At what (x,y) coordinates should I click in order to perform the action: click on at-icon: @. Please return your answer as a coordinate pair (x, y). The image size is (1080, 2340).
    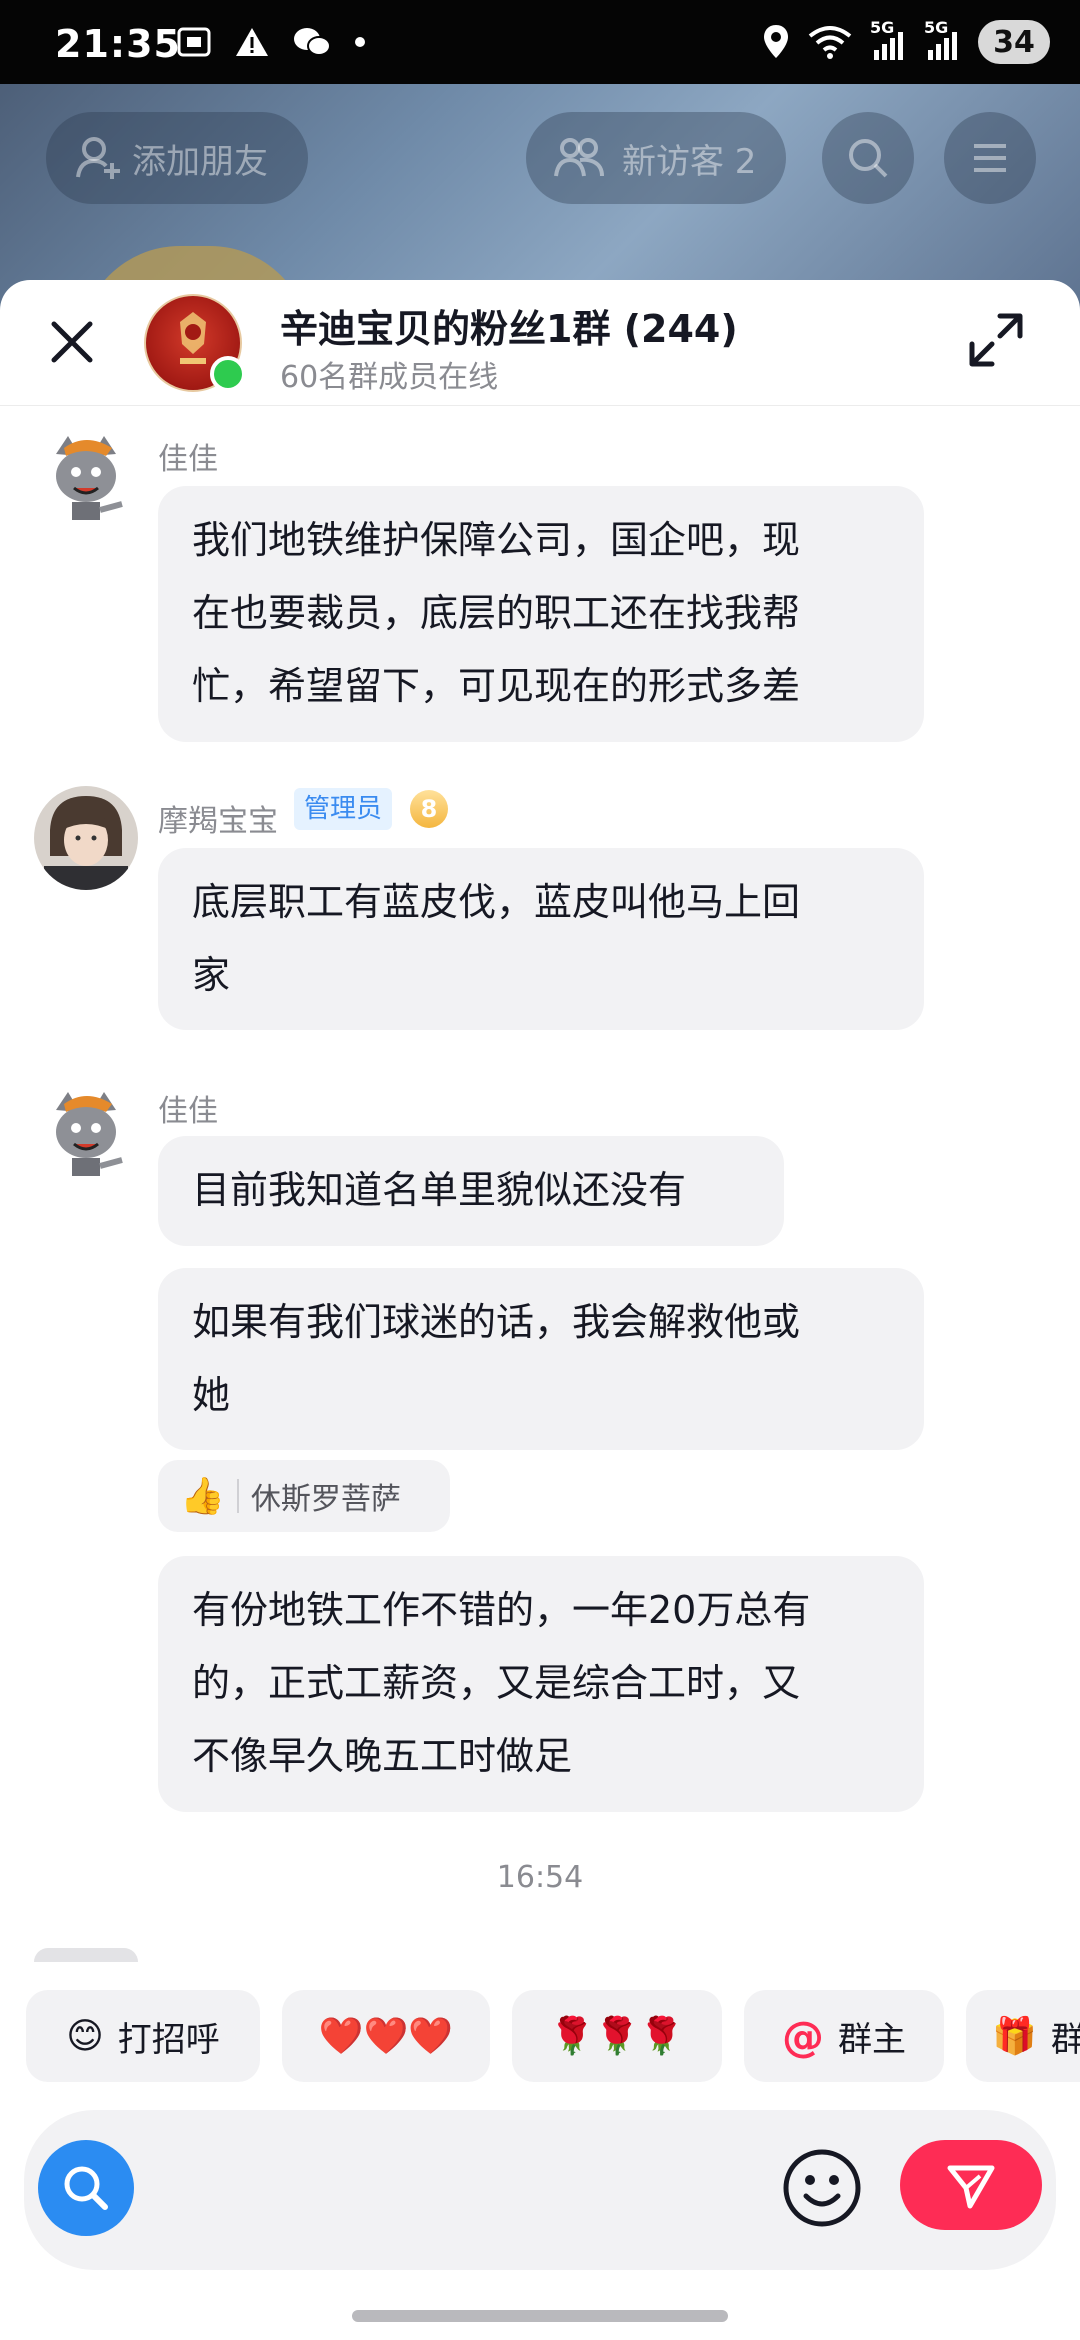
    Looking at the image, I should click on (803, 2036).